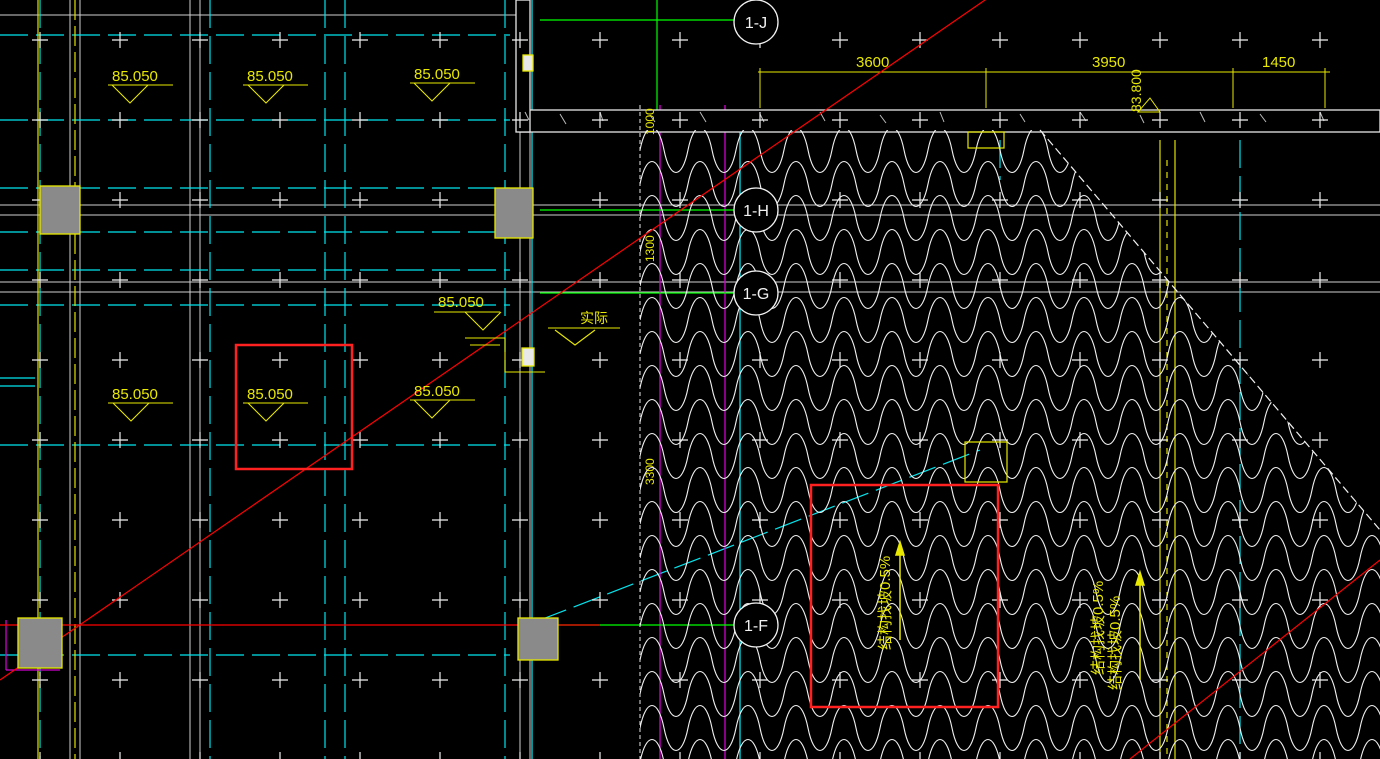 The image size is (1380, 759). Describe the element at coordinates (872, 62) in the screenshot. I see `dimension-text: 3600` at that location.